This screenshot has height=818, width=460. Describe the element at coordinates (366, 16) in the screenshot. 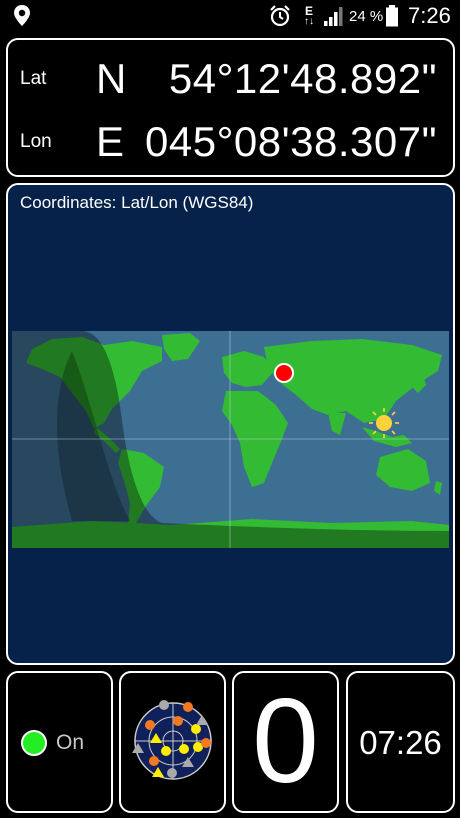

I see `battery-percent: 24 %` at that location.